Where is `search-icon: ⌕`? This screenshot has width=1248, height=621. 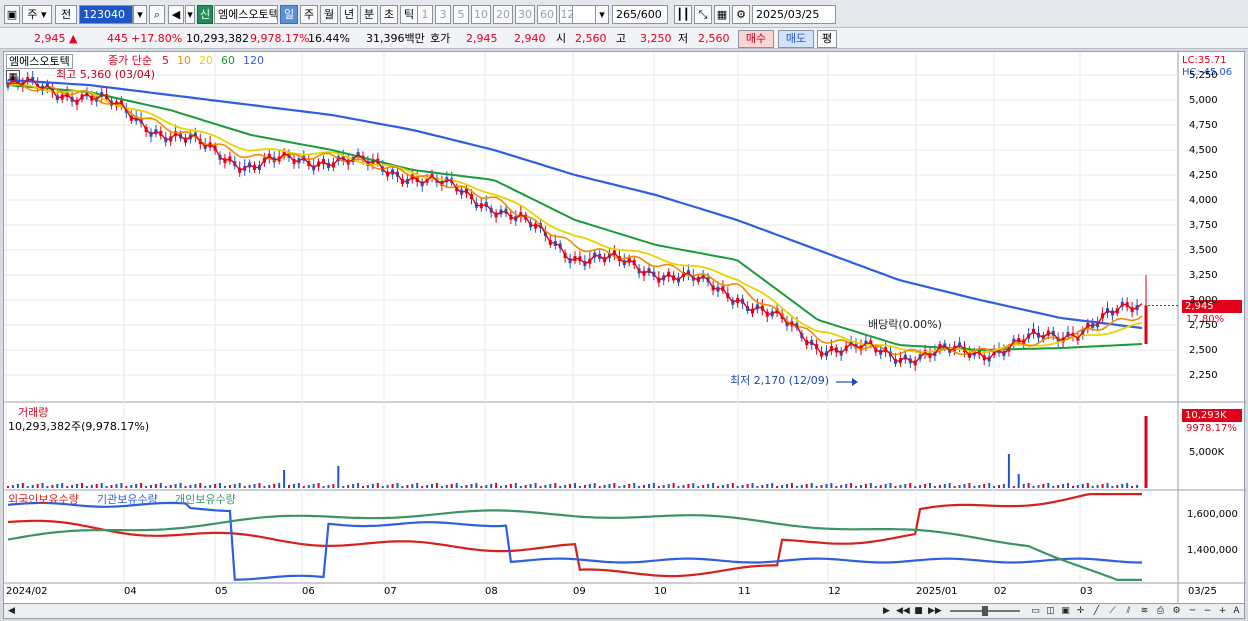
search-icon: ⌕ is located at coordinates (157, 14).